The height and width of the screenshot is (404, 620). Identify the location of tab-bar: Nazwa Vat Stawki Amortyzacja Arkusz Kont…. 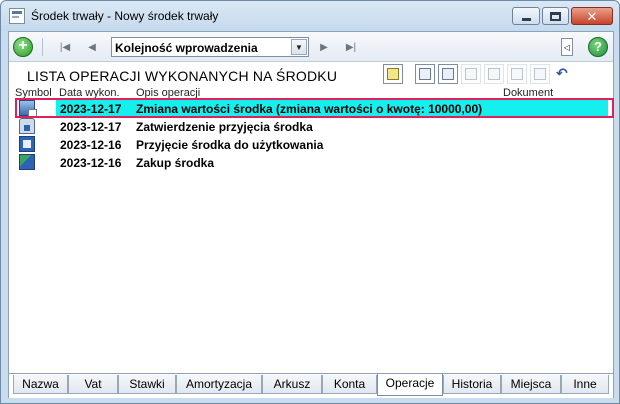
(311, 385).